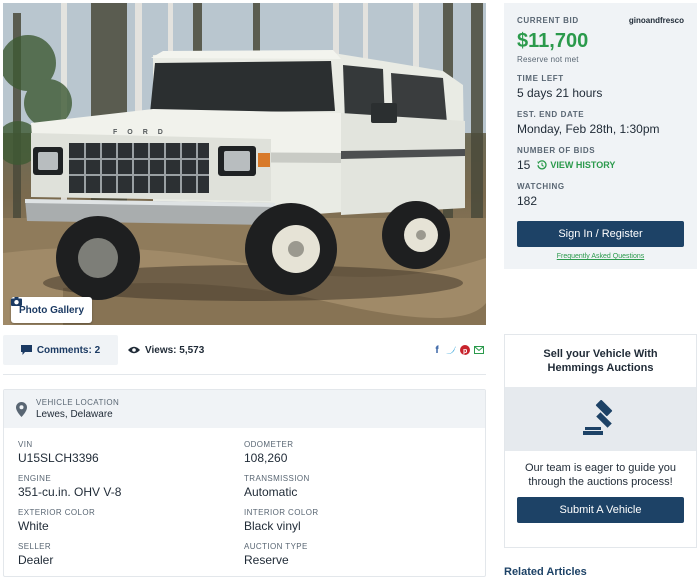 This screenshot has height=580, width=700. I want to click on camera-icon, so click(16, 301).